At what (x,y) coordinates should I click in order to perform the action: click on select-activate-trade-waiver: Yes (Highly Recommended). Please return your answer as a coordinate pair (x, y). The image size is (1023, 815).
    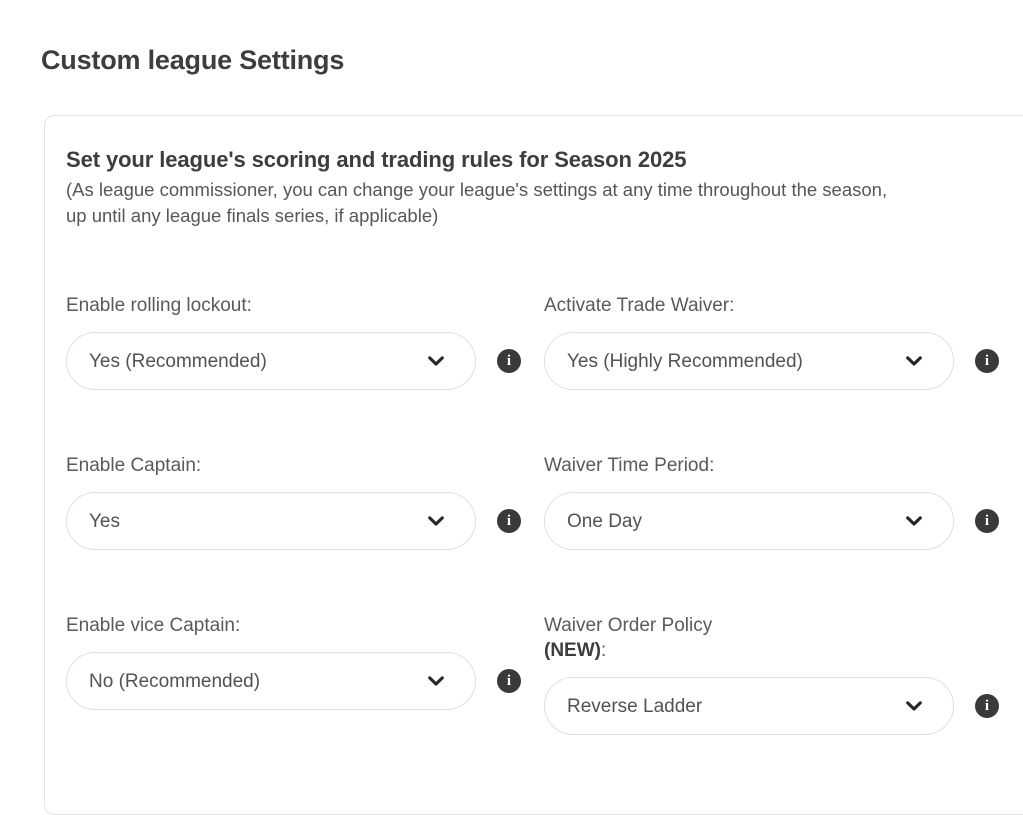
    Looking at the image, I should click on (749, 361).